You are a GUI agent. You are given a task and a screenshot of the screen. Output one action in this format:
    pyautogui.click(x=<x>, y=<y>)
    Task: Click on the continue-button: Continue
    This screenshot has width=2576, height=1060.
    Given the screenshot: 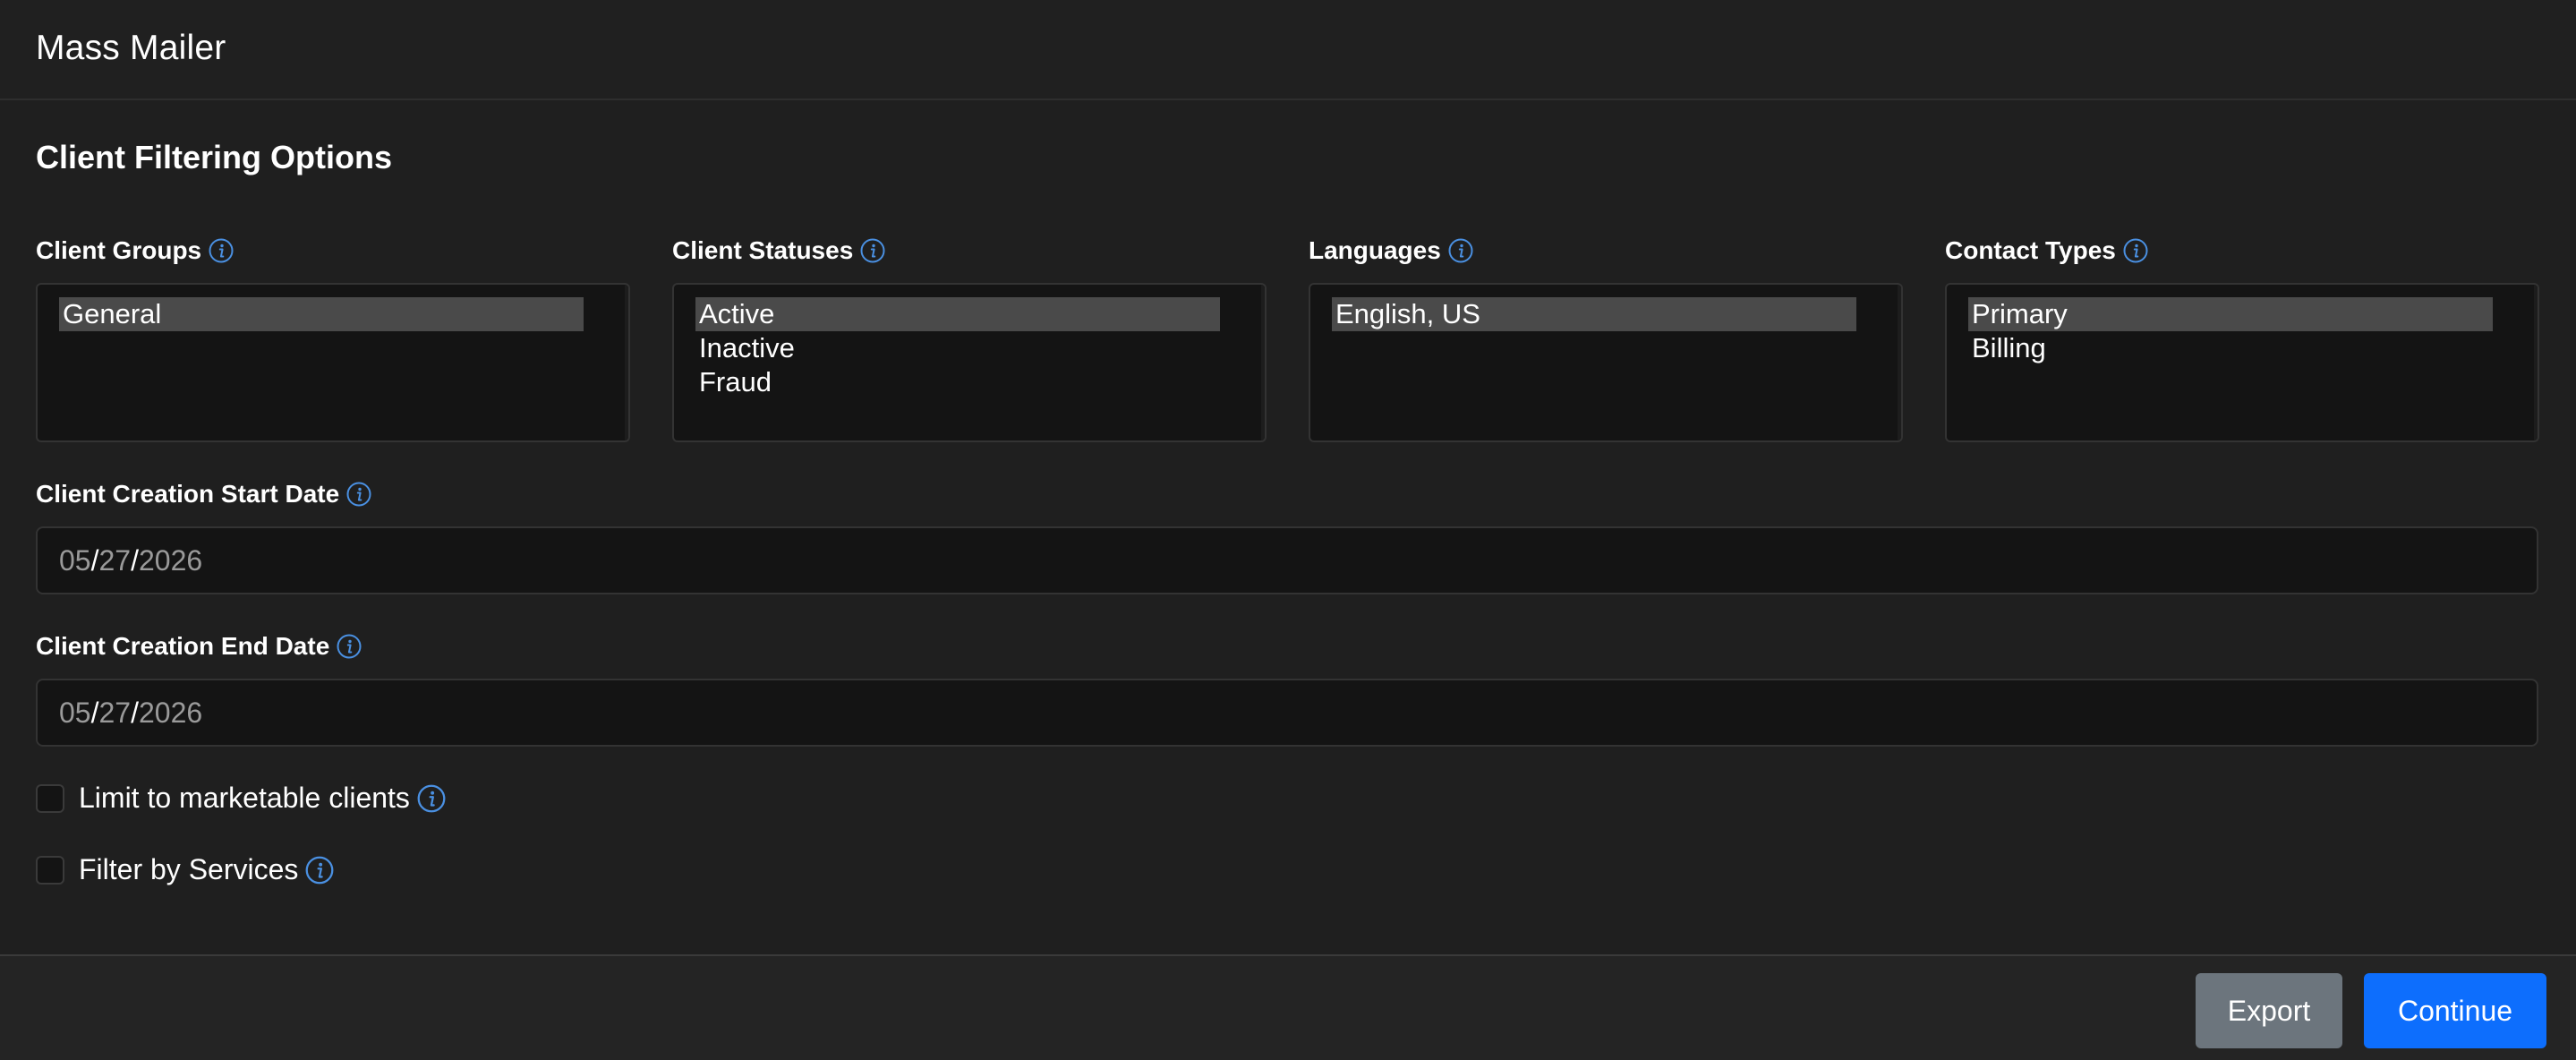 What is the action you would take?
    pyautogui.click(x=2455, y=1010)
    